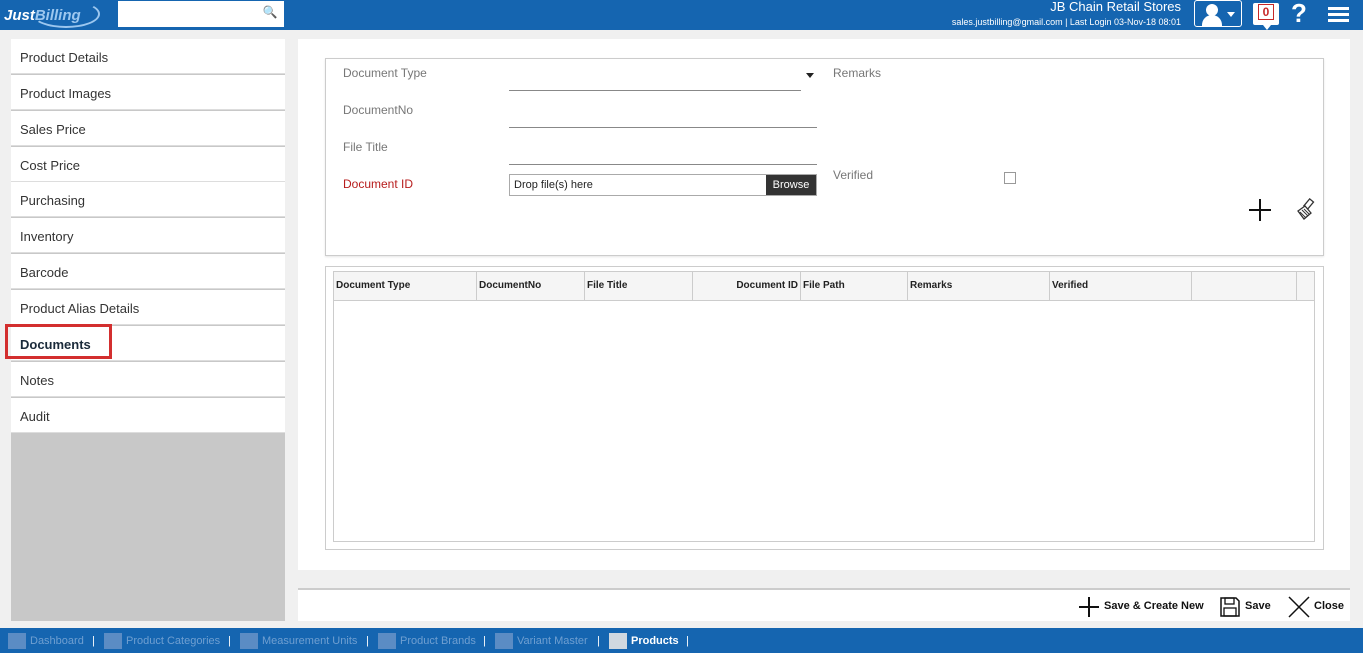  What do you see at coordinates (427, 640) in the screenshot?
I see `nav-product-brands: Product Brands` at bounding box center [427, 640].